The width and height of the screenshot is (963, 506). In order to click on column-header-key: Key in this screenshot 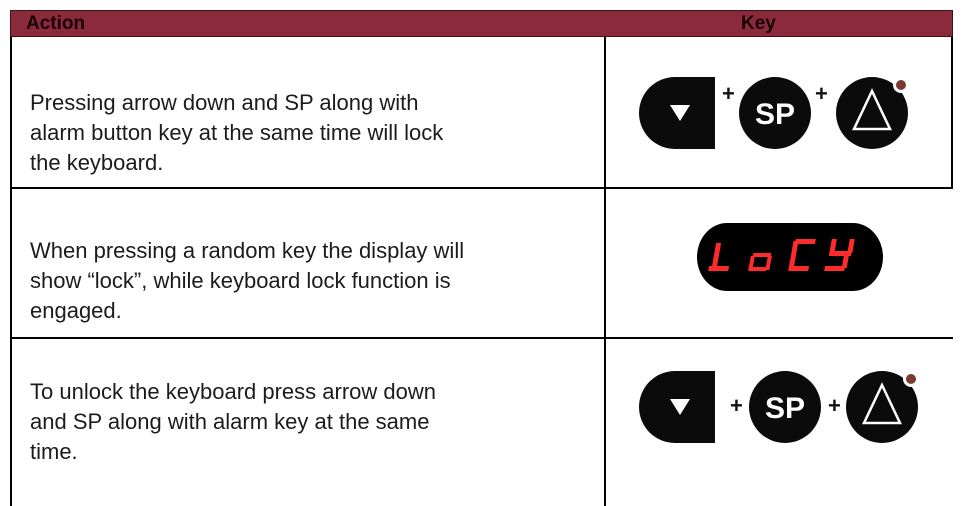, I will do `click(758, 23)`.